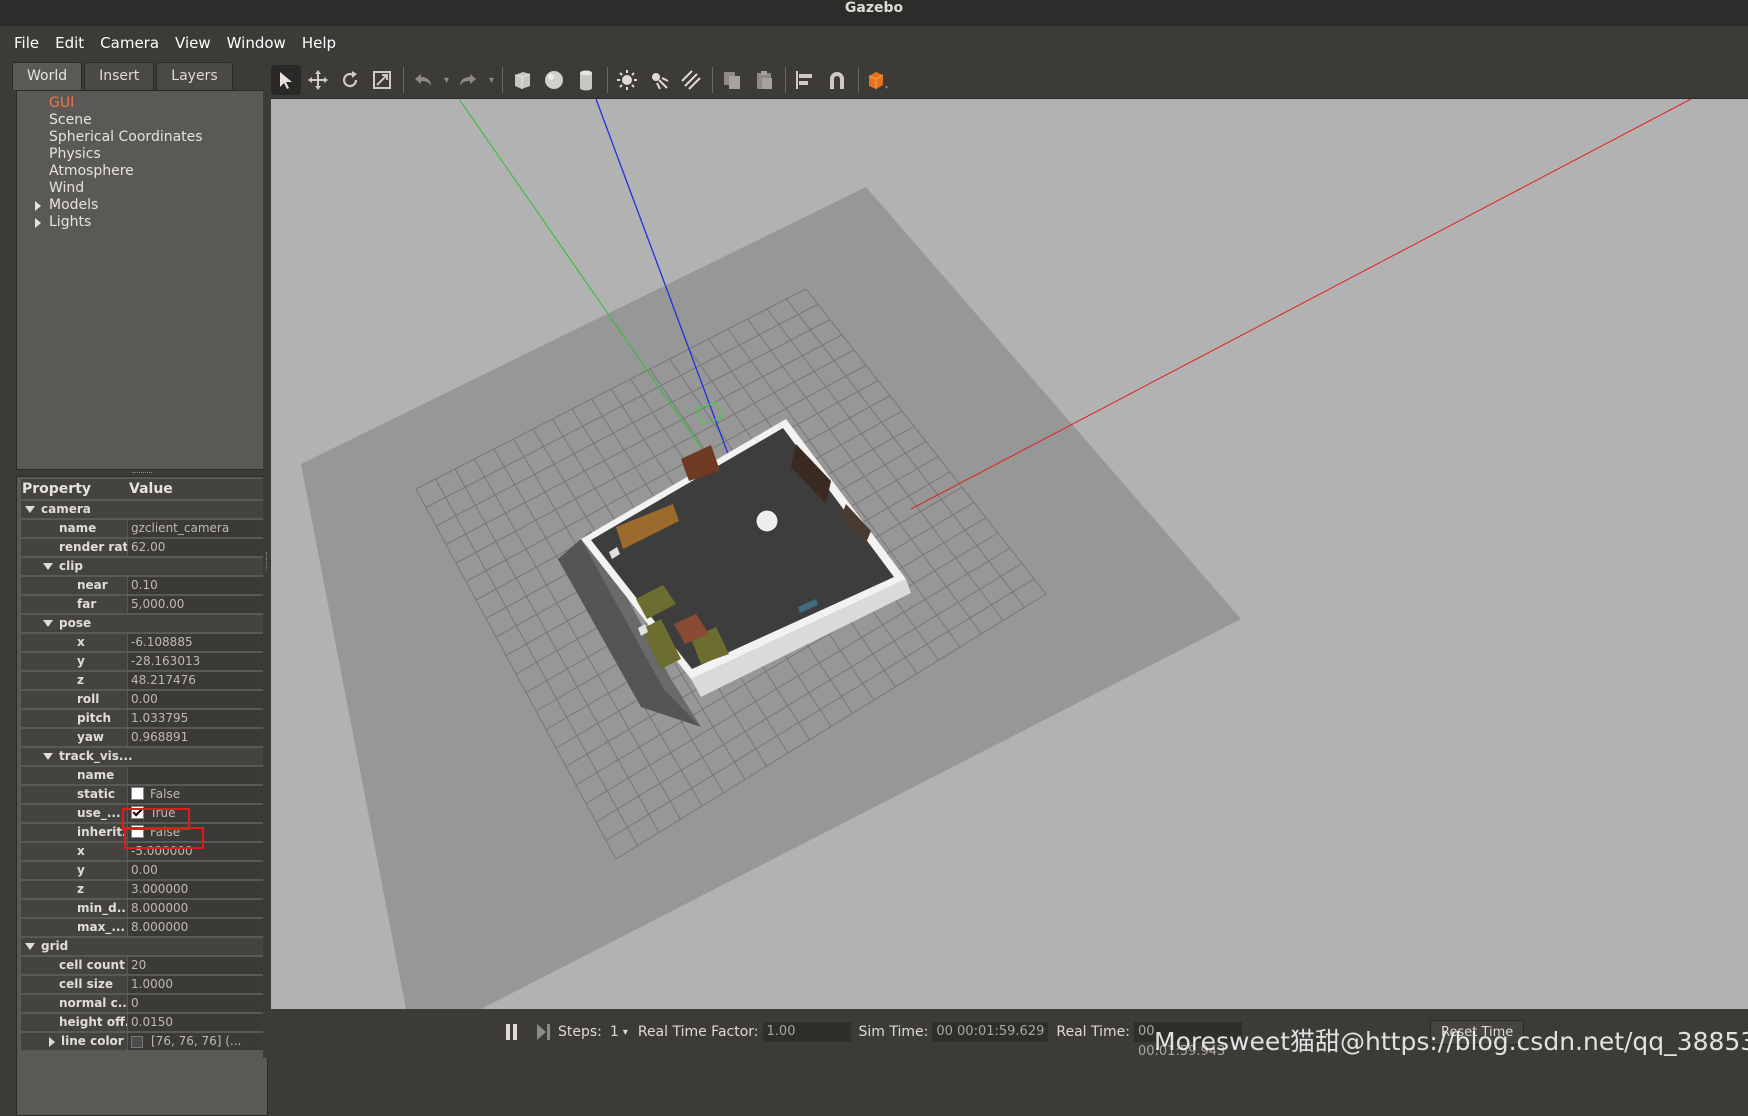 The width and height of the screenshot is (1748, 1116). Describe the element at coordinates (468, 80) in the screenshot. I see `redo-icon` at that location.